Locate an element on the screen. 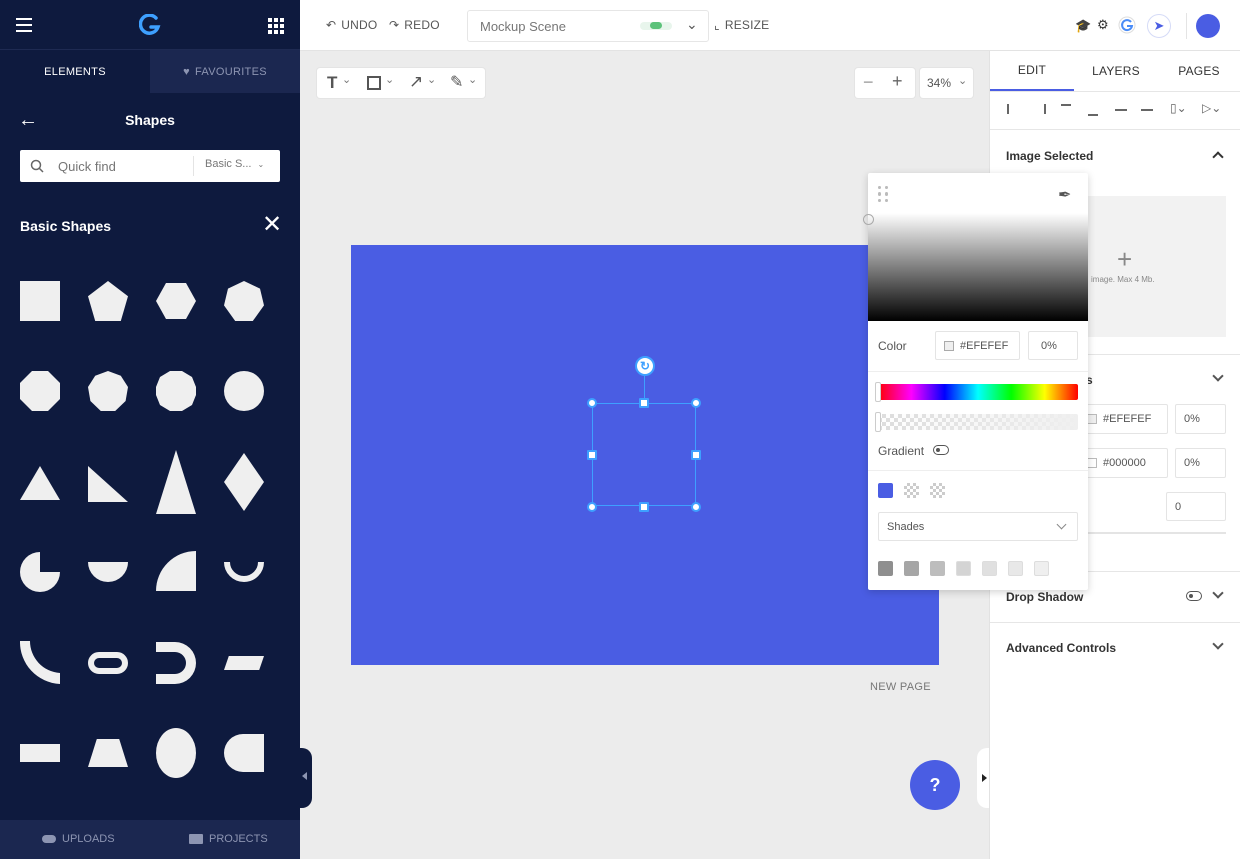  menu-icon is located at coordinates (24, 25).